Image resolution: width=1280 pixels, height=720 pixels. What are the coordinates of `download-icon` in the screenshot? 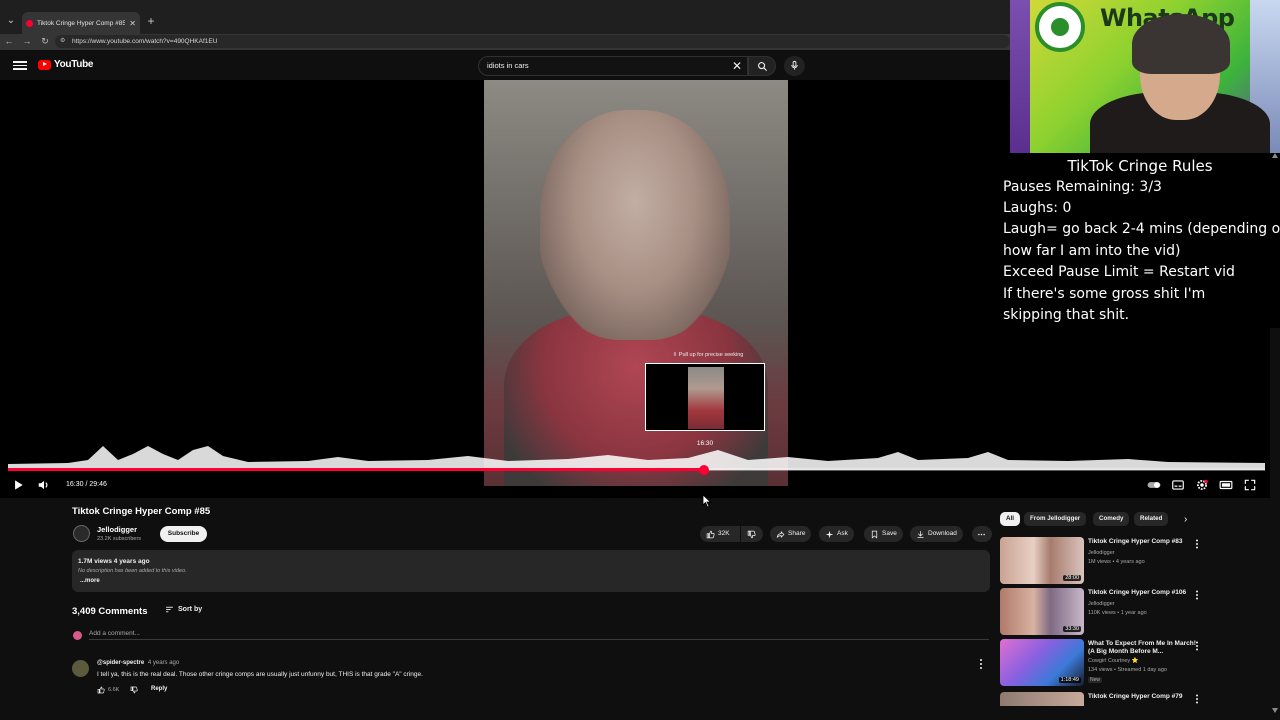 It's located at (920, 534).